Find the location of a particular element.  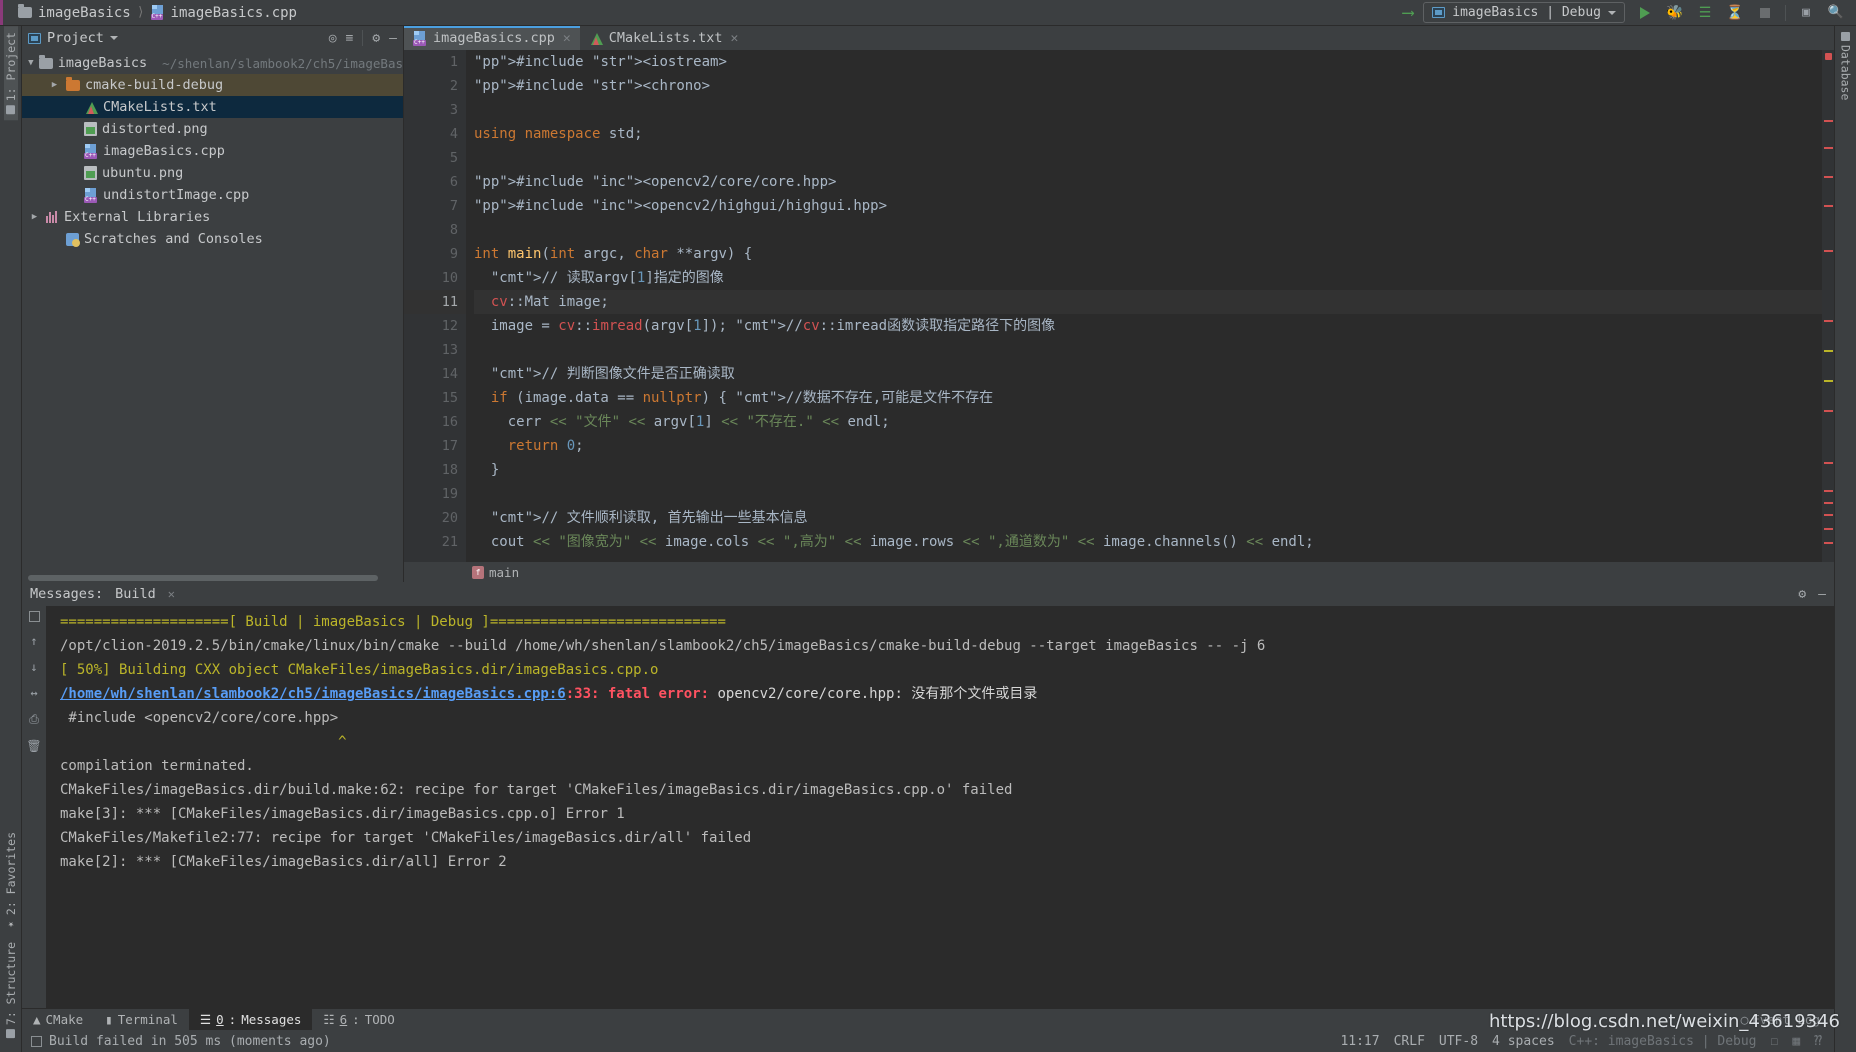

jump-to-source-icon: ⟶ is located at coordinates (1408, 13).